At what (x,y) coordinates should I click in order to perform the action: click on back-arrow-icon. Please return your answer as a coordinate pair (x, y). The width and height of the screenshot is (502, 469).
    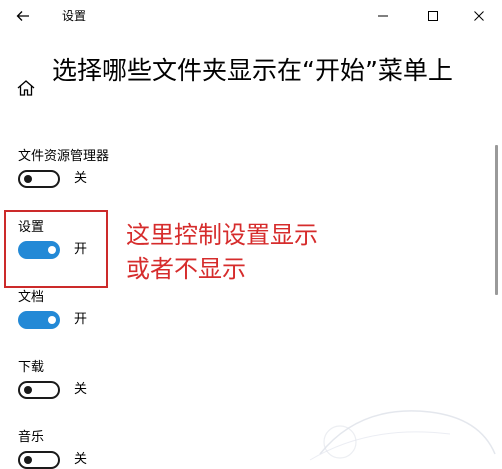
    Looking at the image, I should click on (22, 16).